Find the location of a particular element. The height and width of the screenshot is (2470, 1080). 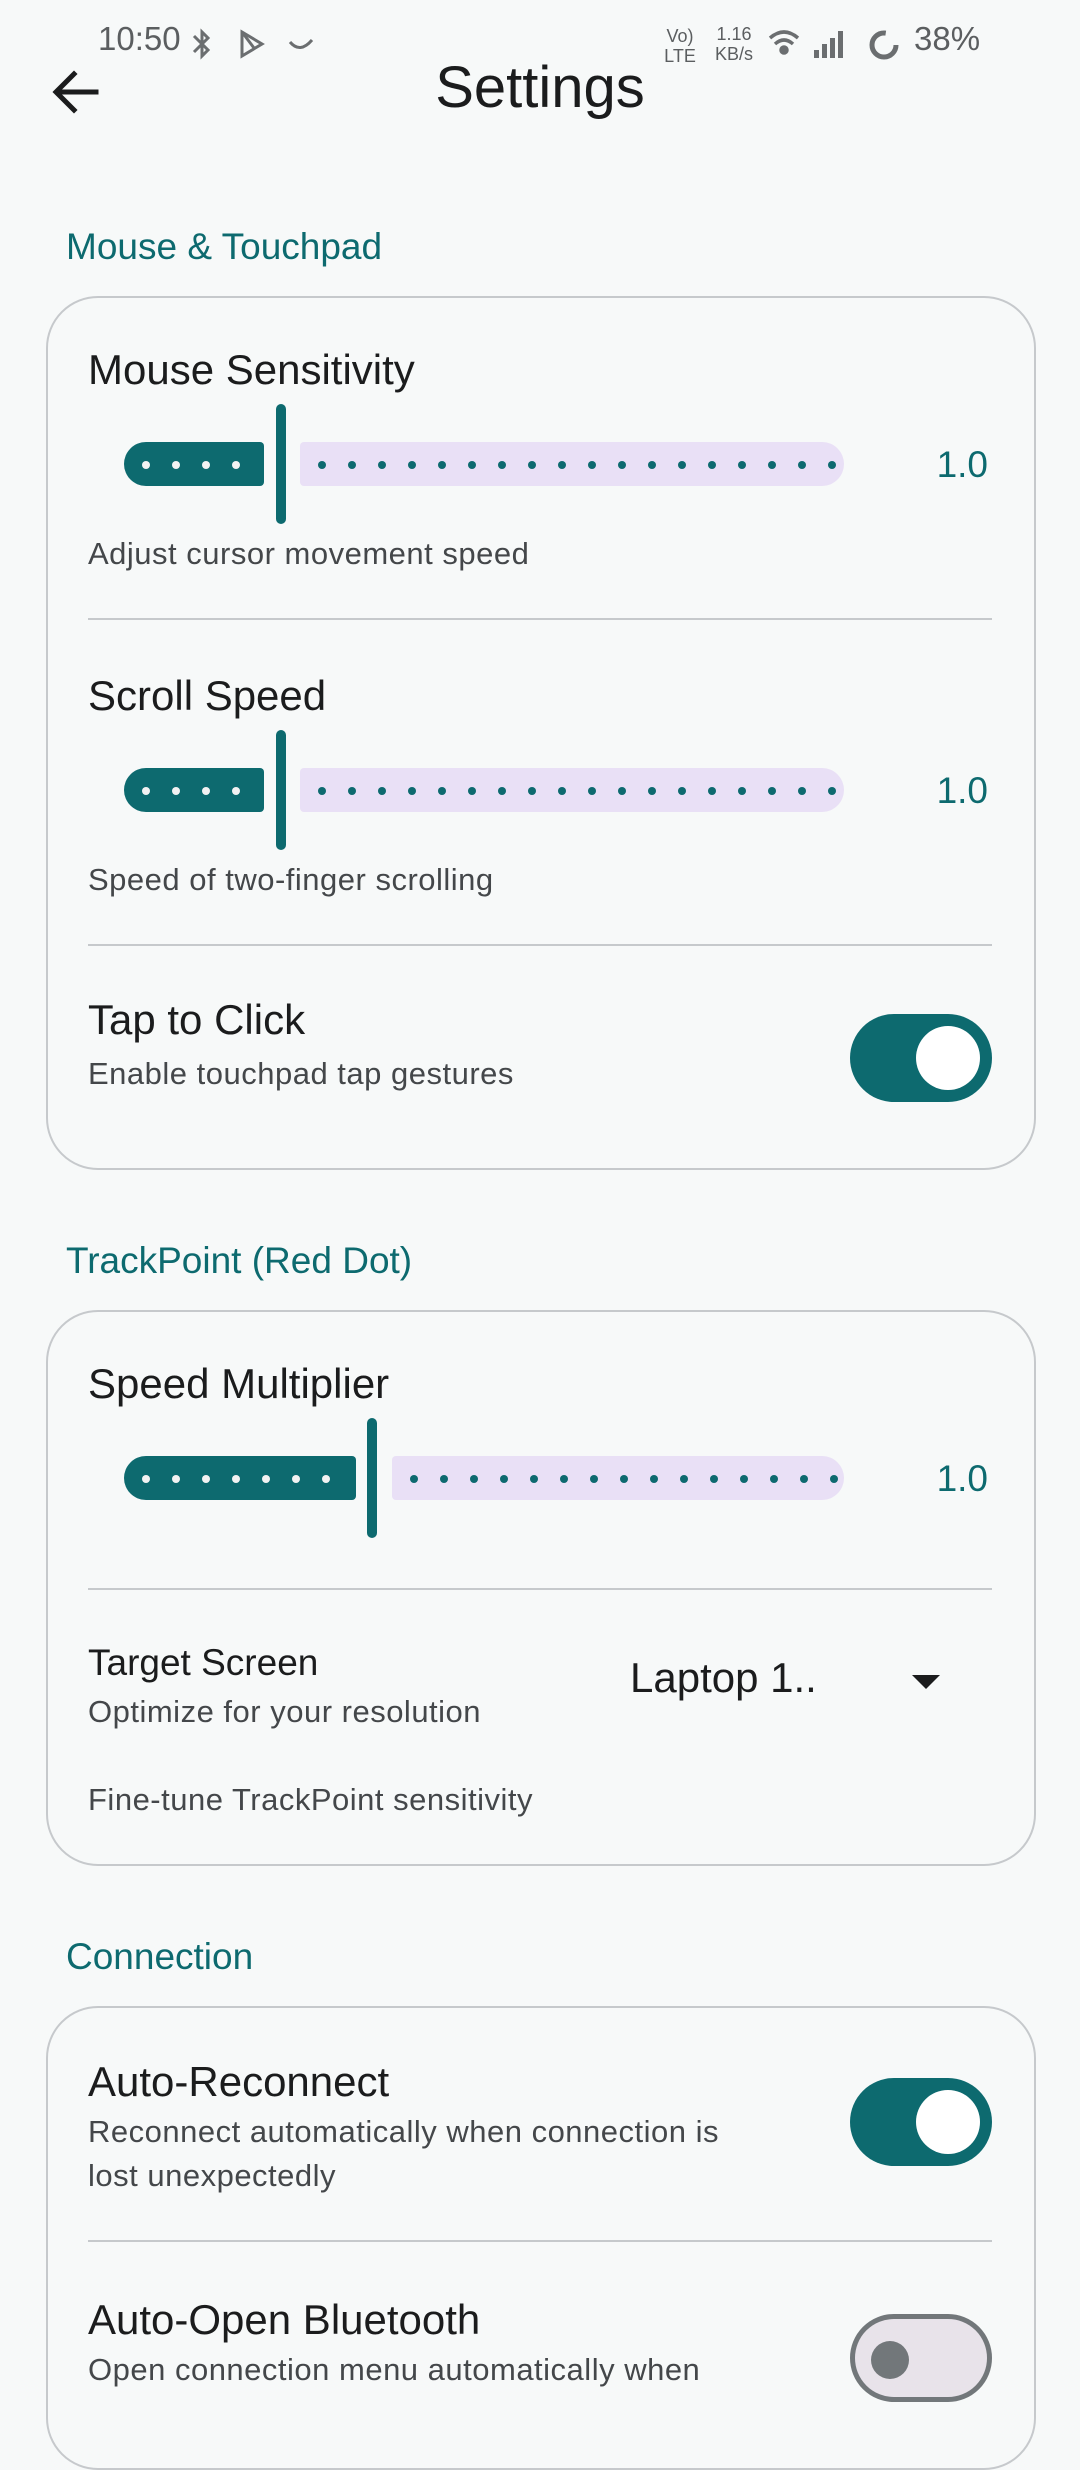

play-store-icon is located at coordinates (252, 44).